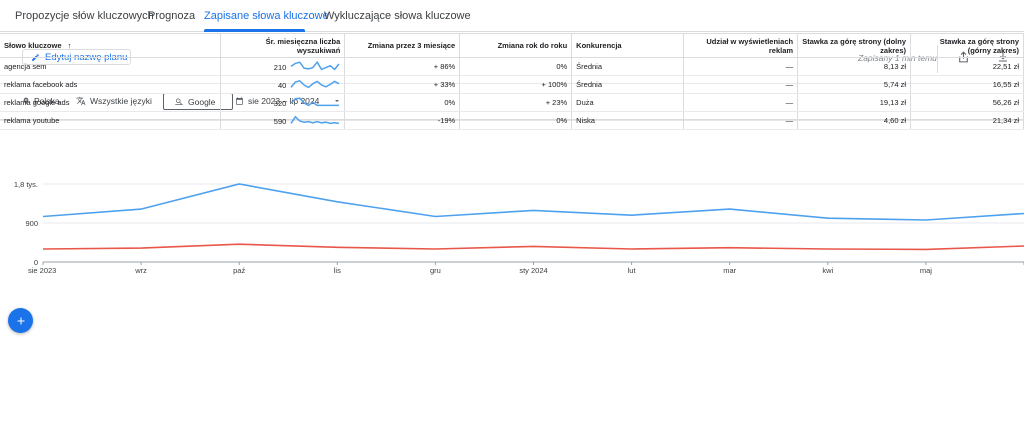 Image resolution: width=1024 pixels, height=435 pixels. What do you see at coordinates (111, 66) in the screenshot?
I see `keyword-cell: agencja sem` at bounding box center [111, 66].